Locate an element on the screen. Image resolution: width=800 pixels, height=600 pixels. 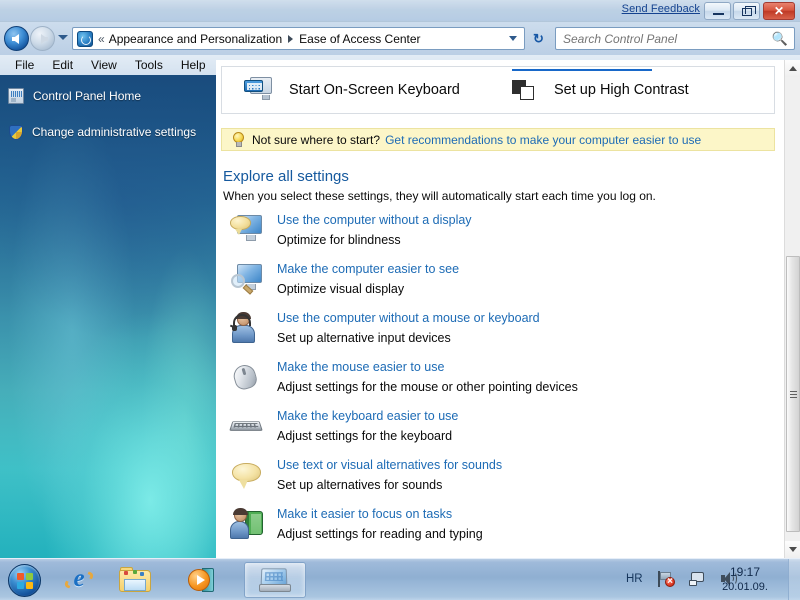
menu-item-help: Help is located at coordinates (193, 65).